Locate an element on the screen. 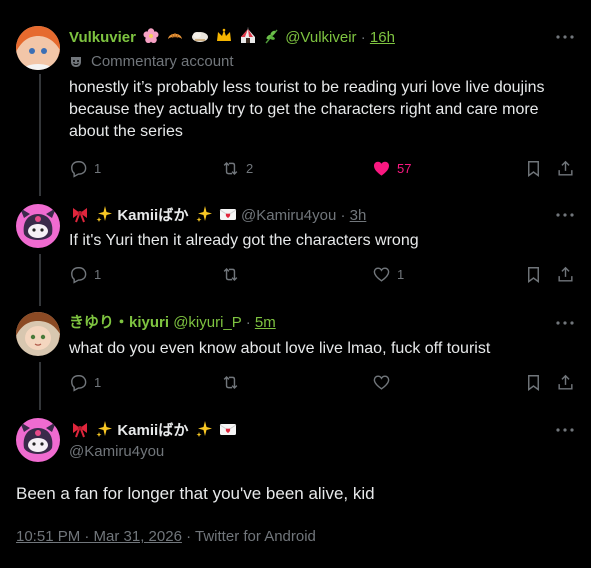  like-button: 57 is located at coordinates (391, 168).